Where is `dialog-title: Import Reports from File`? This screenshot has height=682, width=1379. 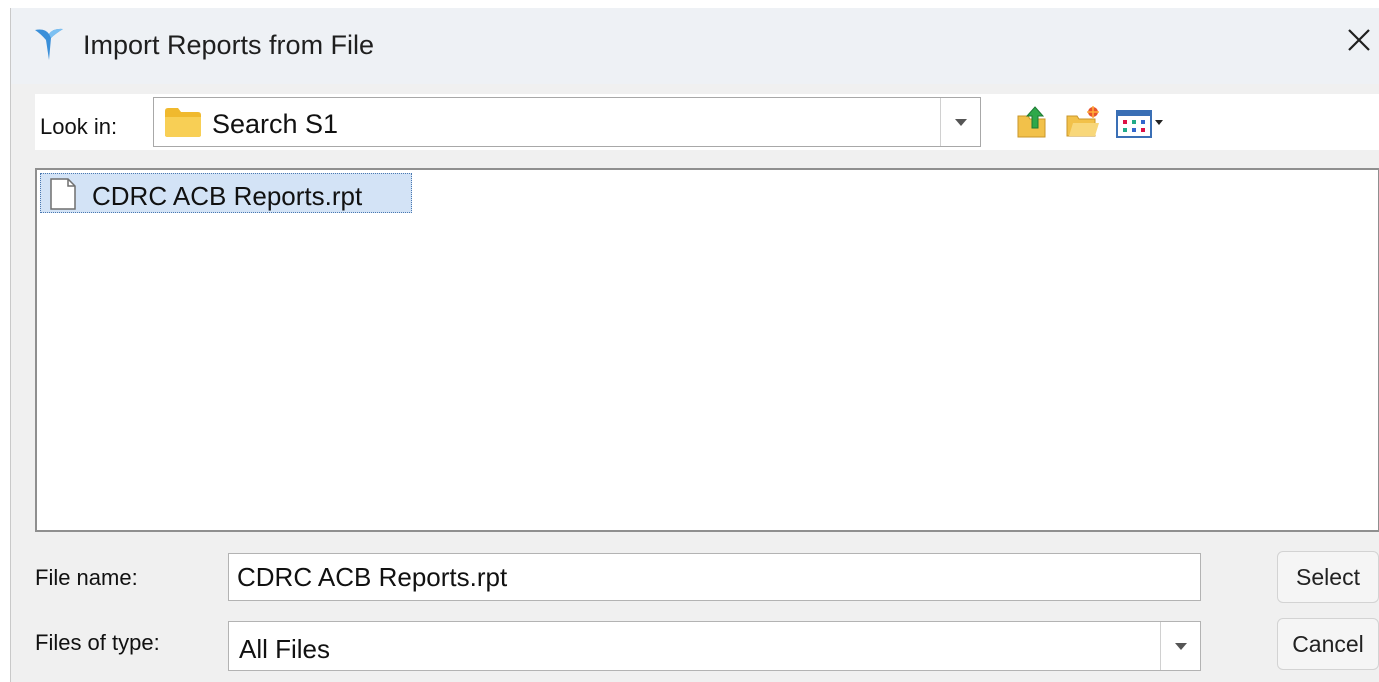
dialog-title: Import Reports from File is located at coordinates (229, 45).